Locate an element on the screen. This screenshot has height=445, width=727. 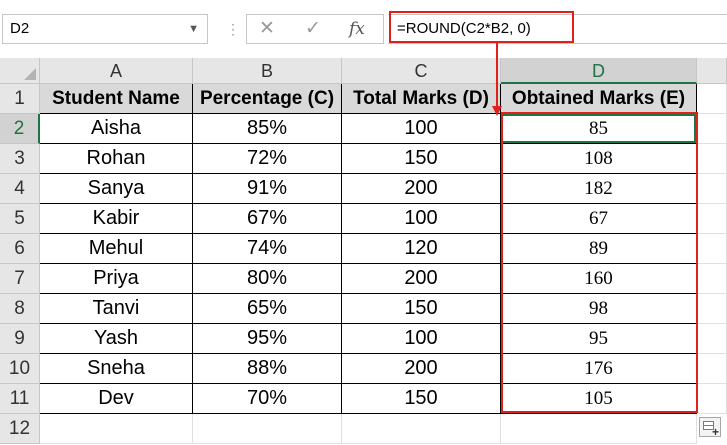
table-cell: Sneha is located at coordinates (116, 369).